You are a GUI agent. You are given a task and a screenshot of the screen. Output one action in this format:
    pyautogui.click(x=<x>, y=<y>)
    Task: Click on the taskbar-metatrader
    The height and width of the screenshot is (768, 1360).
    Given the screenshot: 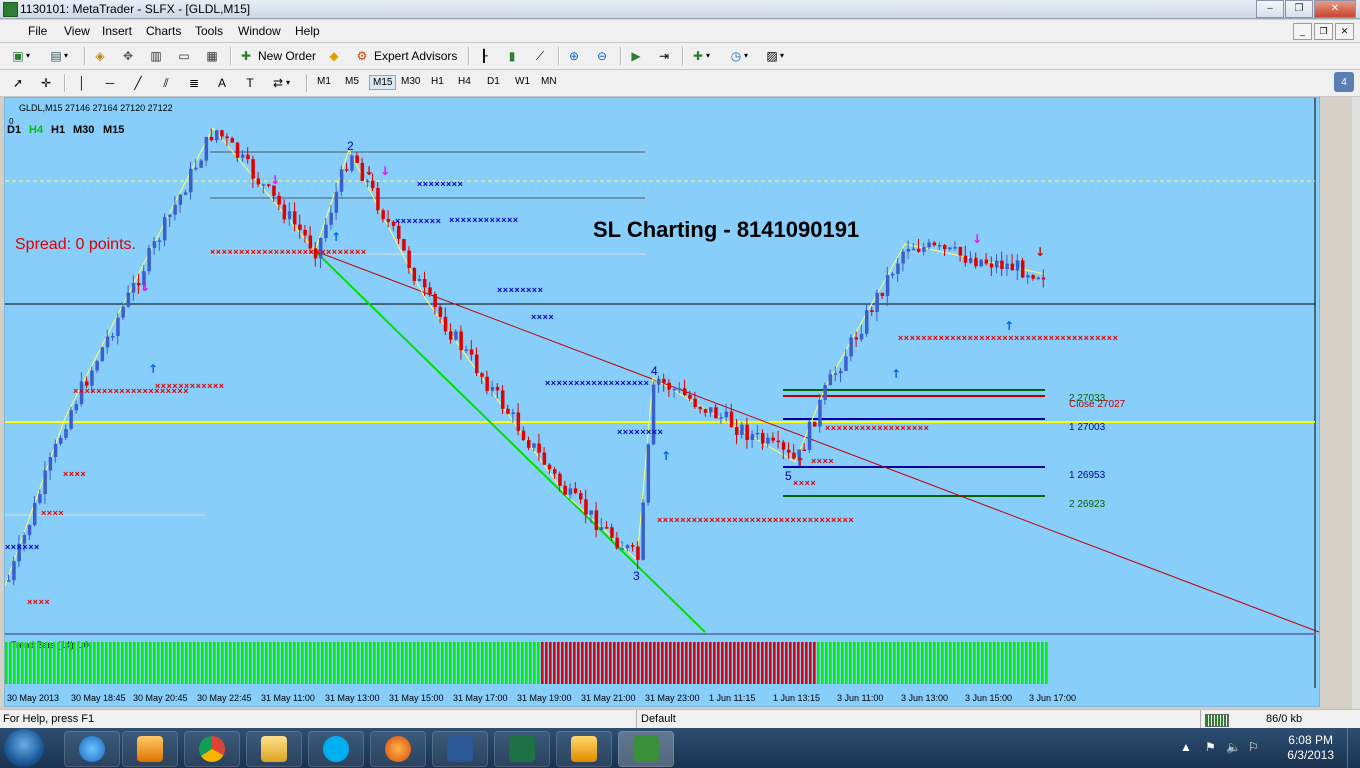 What is the action you would take?
    pyautogui.click(x=646, y=749)
    